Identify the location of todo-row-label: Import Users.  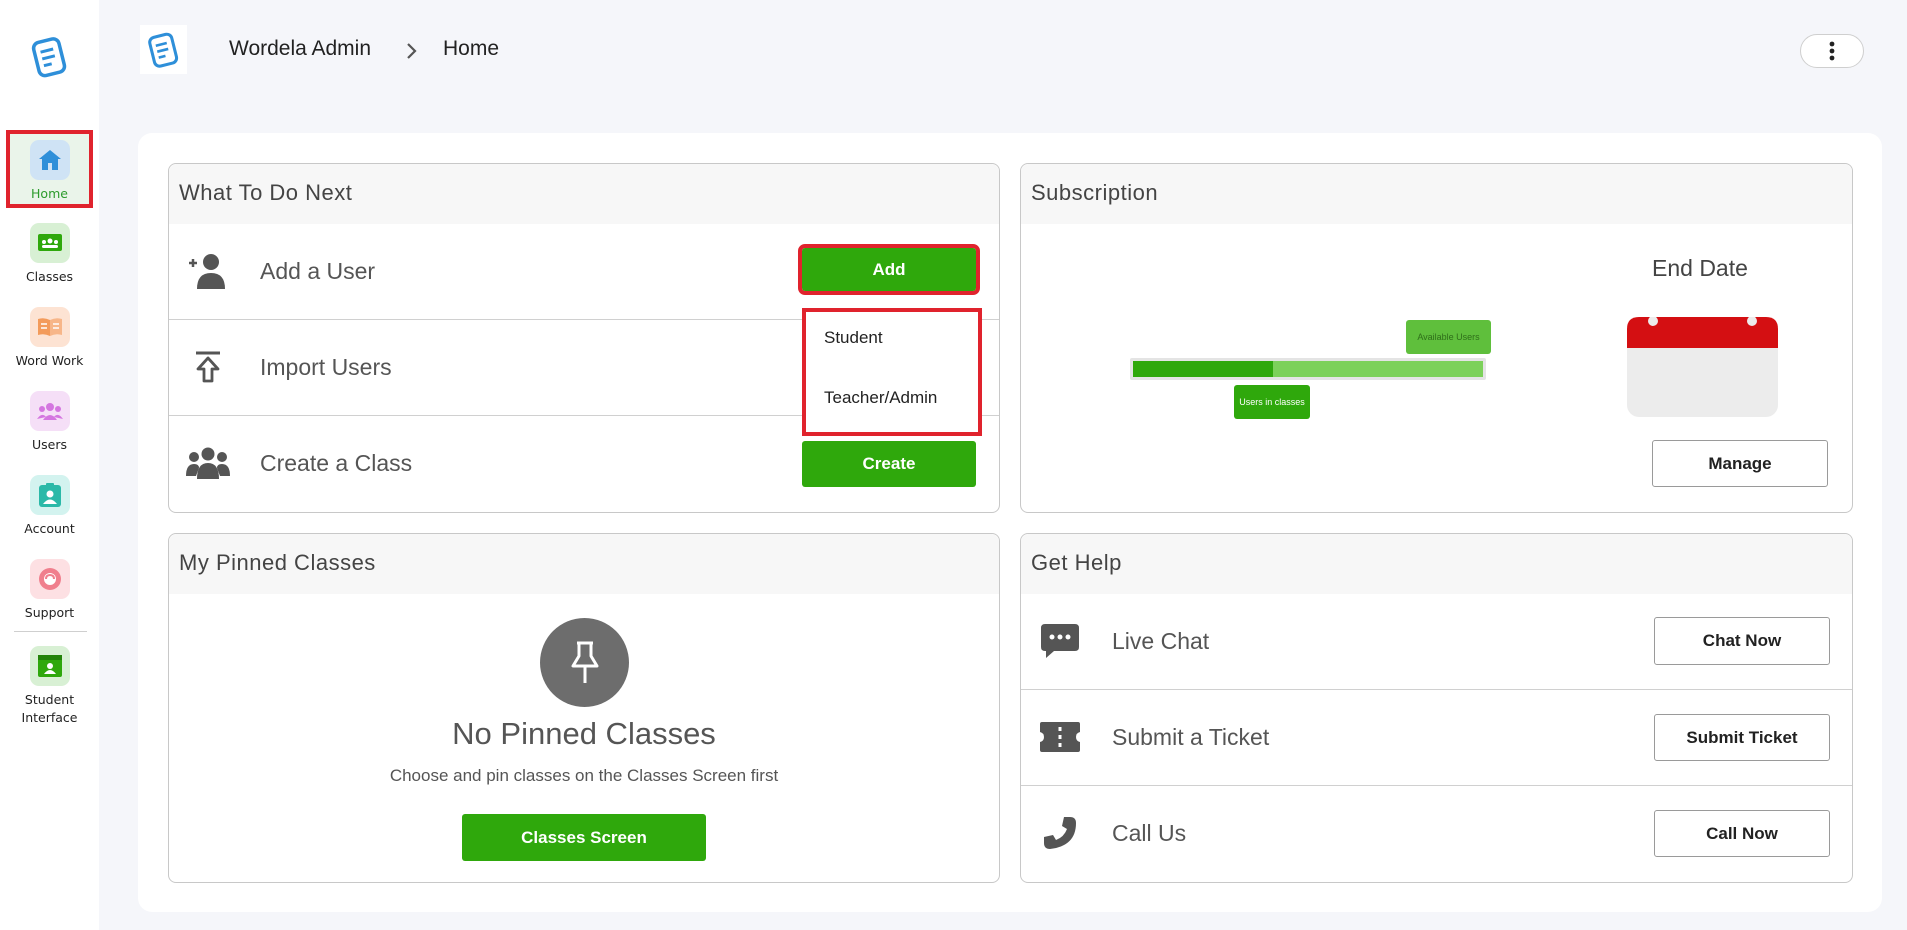
(326, 367).